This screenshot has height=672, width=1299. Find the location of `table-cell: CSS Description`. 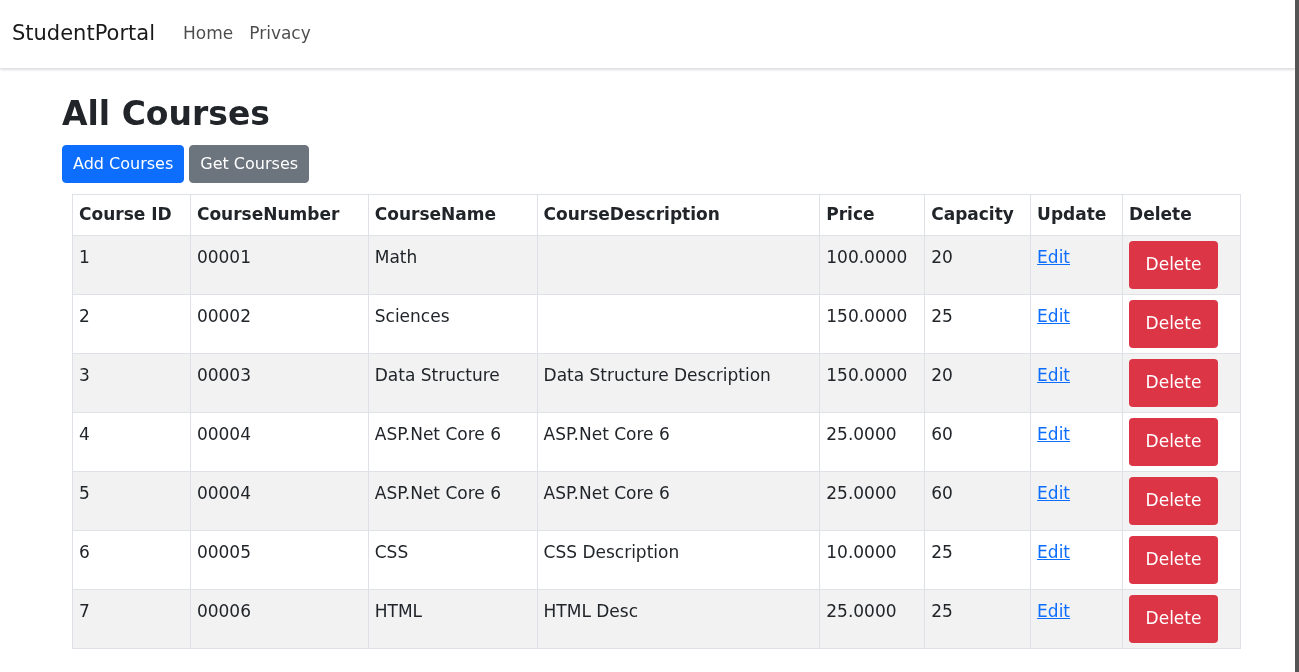

table-cell: CSS Description is located at coordinates (611, 552).